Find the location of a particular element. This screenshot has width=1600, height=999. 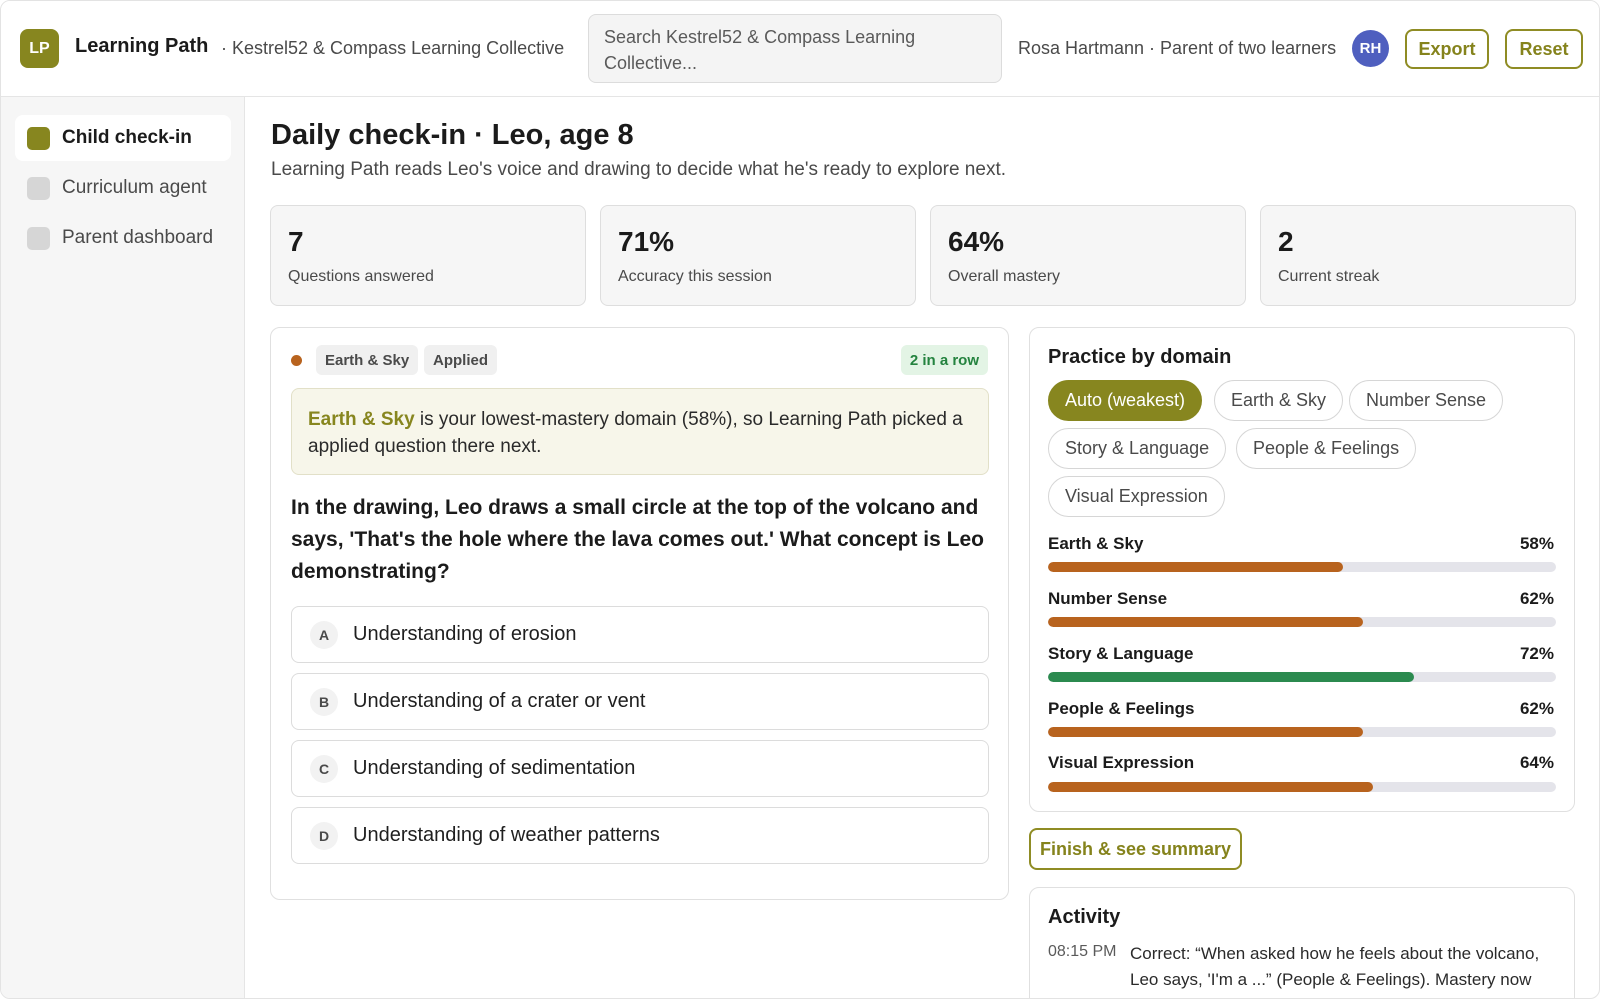

bar-label: Earth & Sky is located at coordinates (1096, 543).